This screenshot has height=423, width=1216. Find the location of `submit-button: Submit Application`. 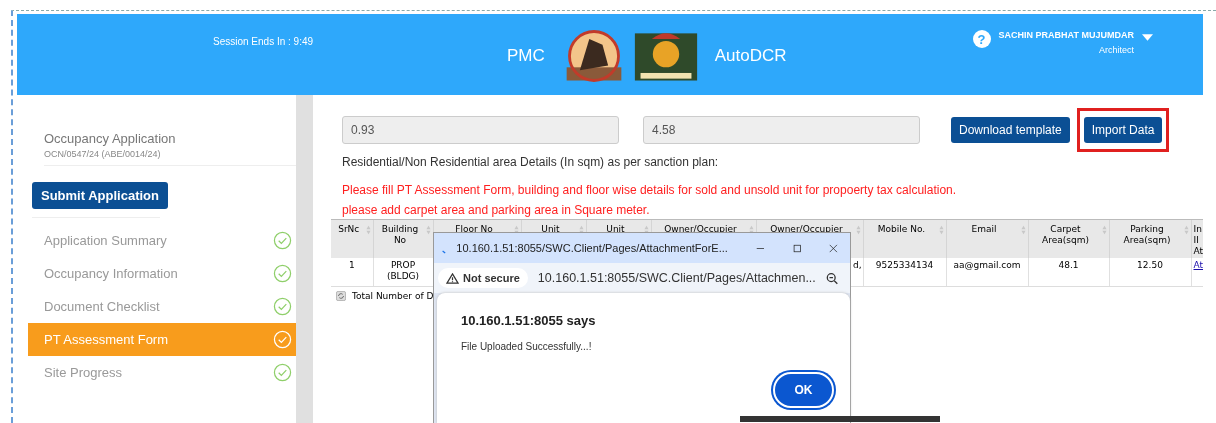

submit-button: Submit Application is located at coordinates (100, 195).